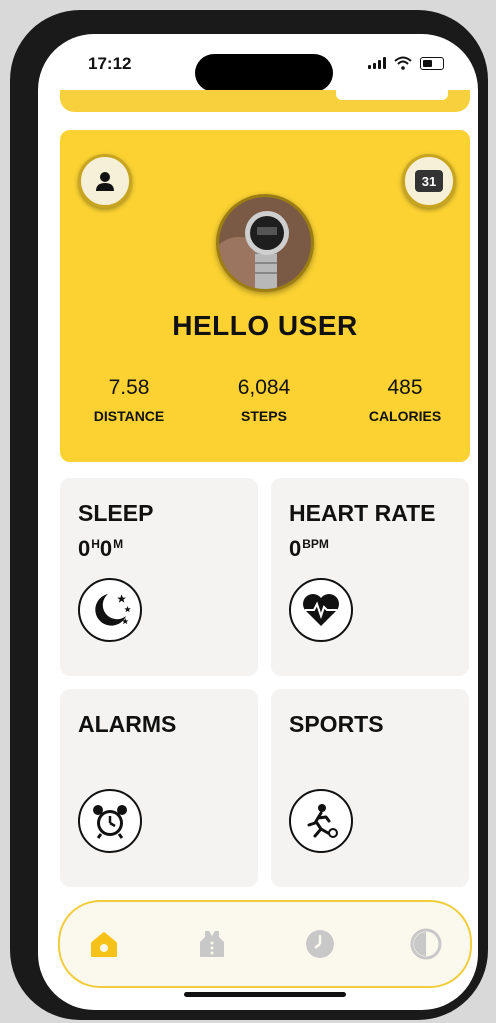 This screenshot has width=496, height=1023. Describe the element at coordinates (362, 513) in the screenshot. I see `heart-rate-title: HEART RATE` at that location.